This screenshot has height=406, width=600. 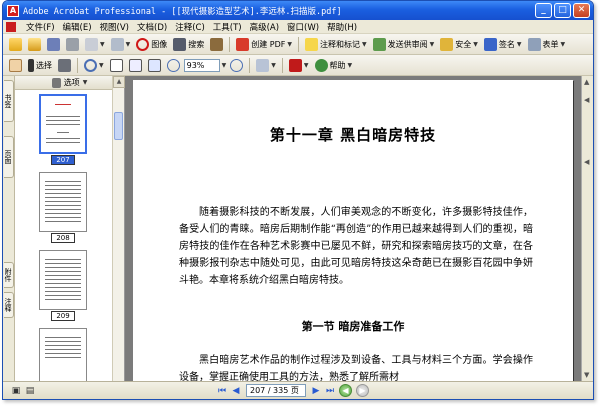 What do you see at coordinates (40, 27) in the screenshot?
I see `menu-file: 文件(F)` at bounding box center [40, 27].